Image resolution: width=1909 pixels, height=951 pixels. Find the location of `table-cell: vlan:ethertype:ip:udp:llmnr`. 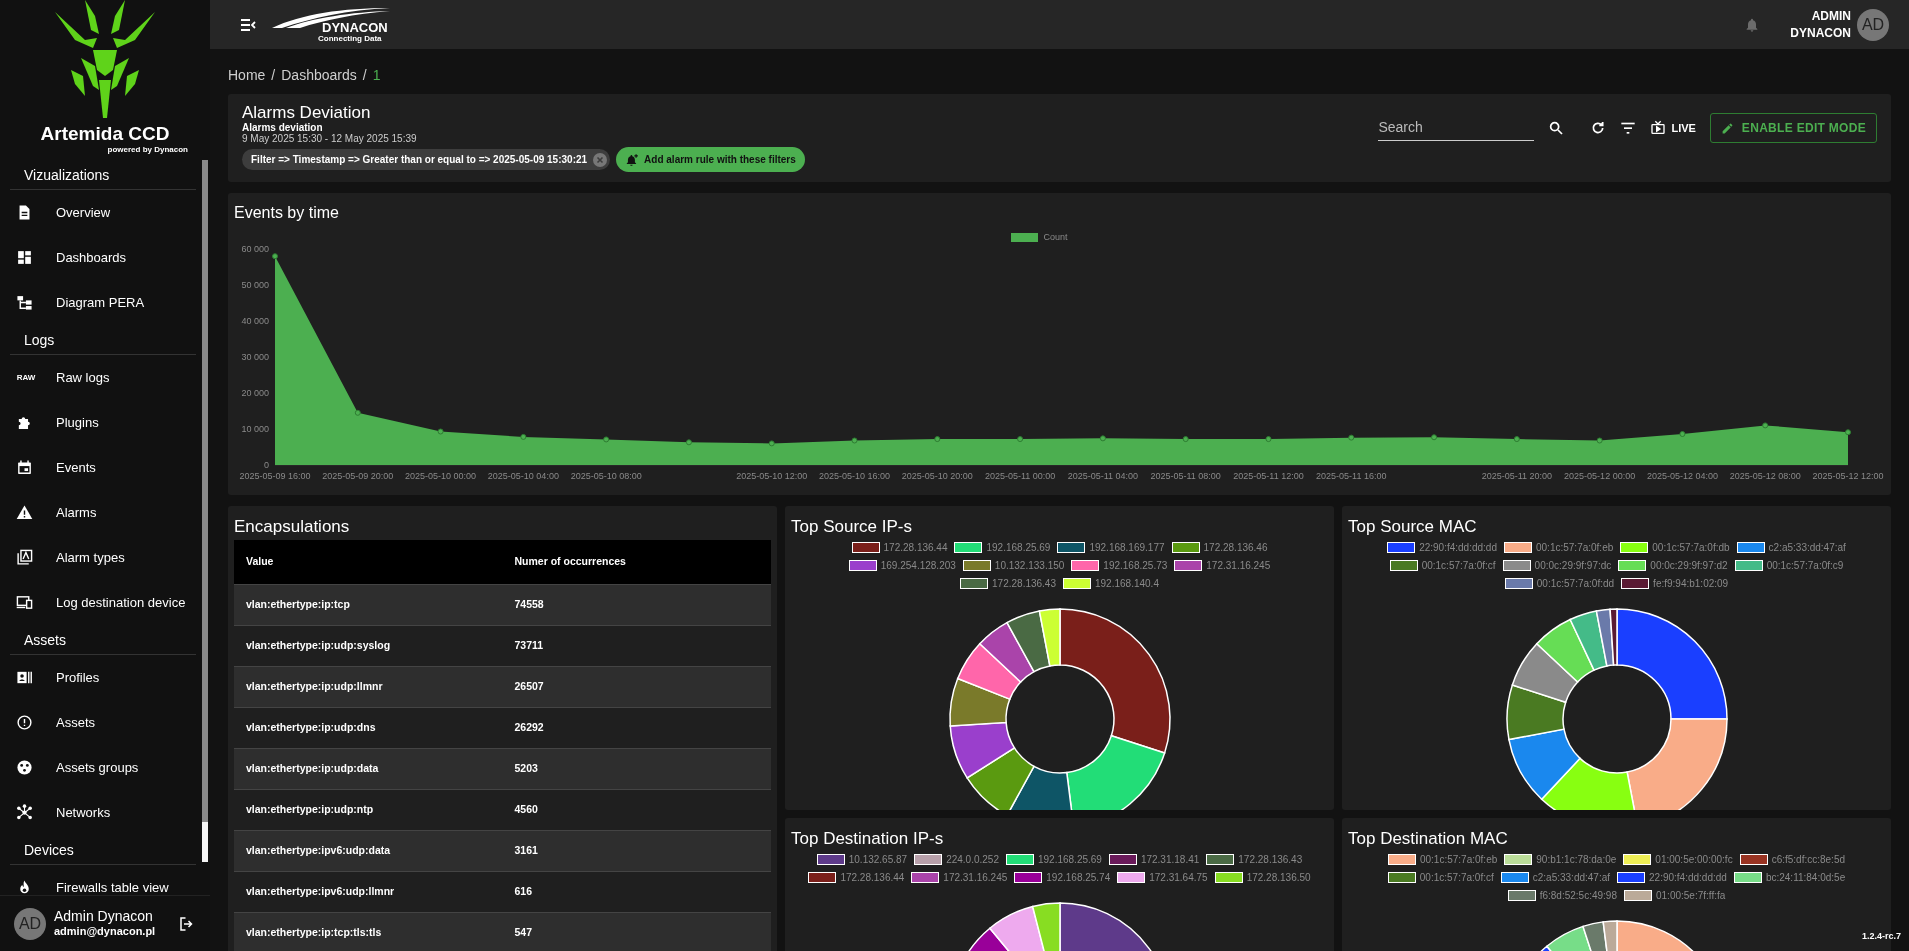

table-cell: vlan:ethertype:ip:udp:llmnr is located at coordinates (368, 686).